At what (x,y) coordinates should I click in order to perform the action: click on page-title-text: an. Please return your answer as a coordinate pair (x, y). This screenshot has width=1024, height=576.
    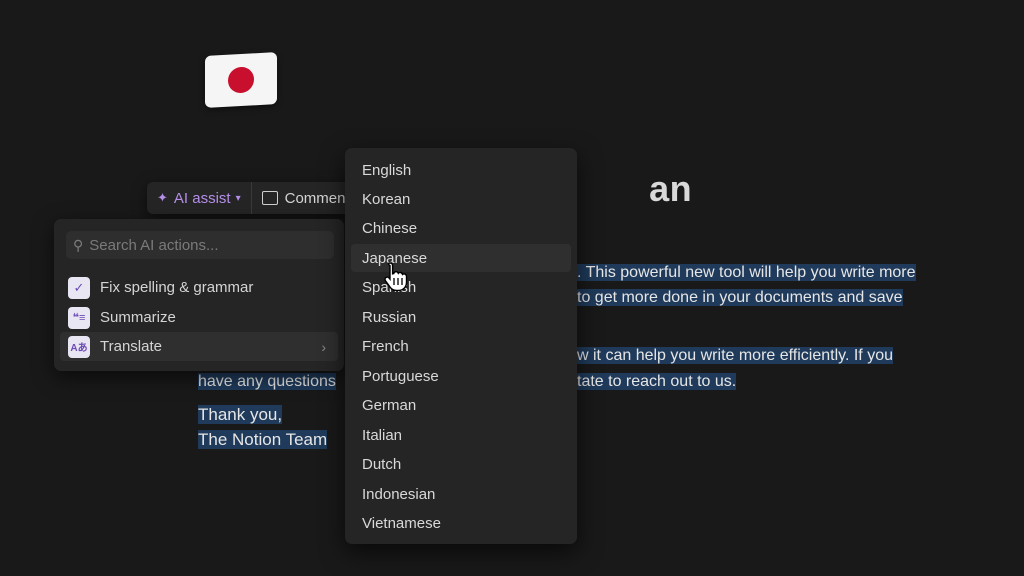
    Looking at the image, I should click on (671, 188).